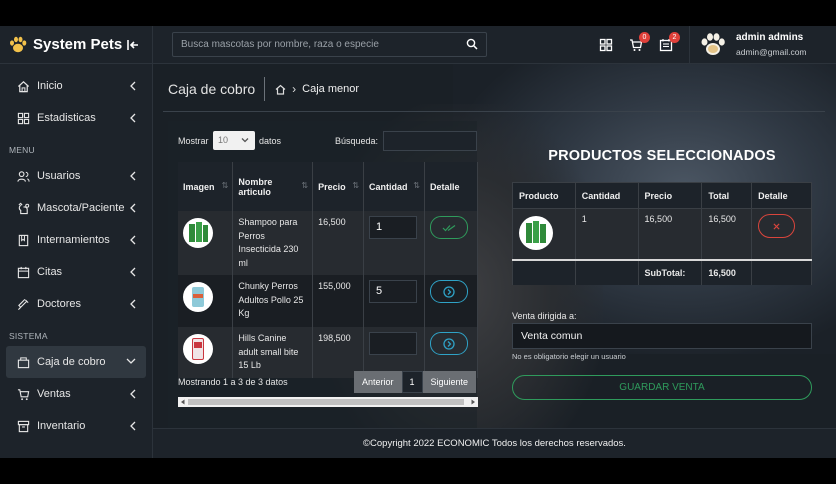  Describe the element at coordinates (133, 45) in the screenshot. I see `collapse-sidebar-icon` at that location.